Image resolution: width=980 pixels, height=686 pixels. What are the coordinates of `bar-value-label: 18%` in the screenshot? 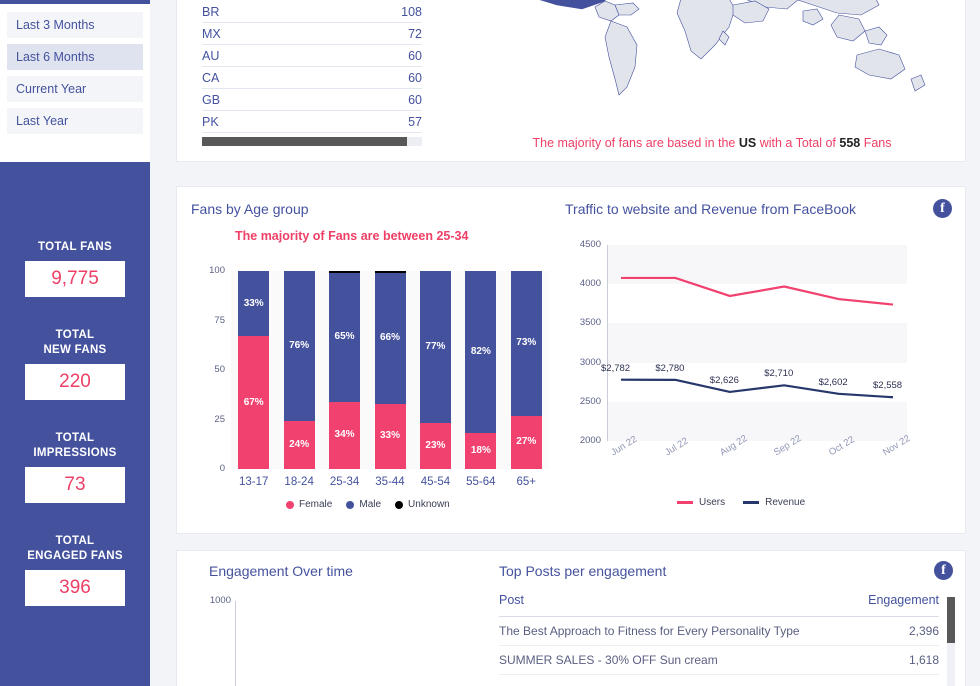 It's located at (480, 451).